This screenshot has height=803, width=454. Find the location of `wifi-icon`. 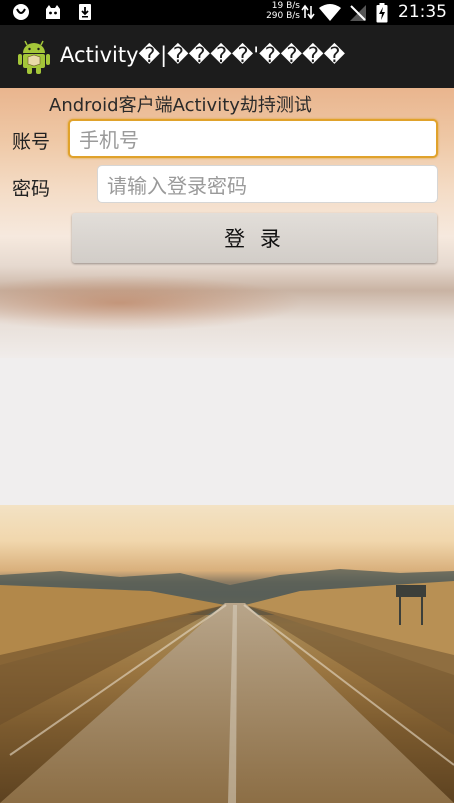

wifi-icon is located at coordinates (330, 15).